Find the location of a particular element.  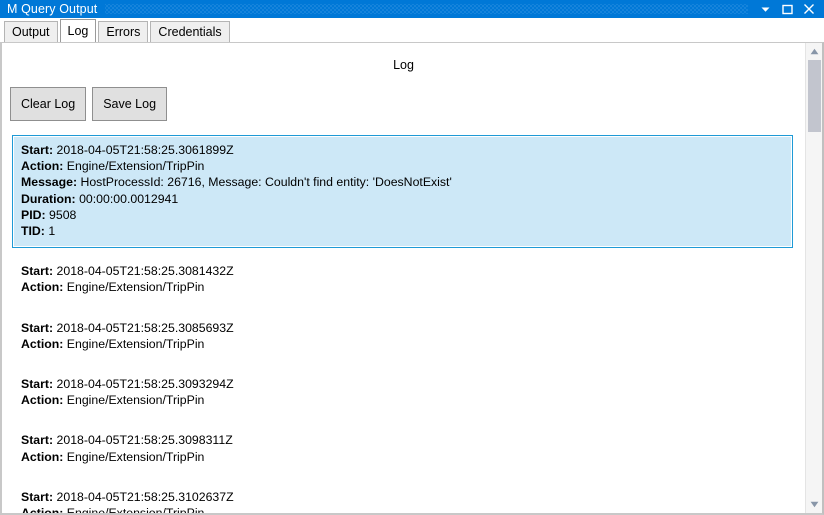

save-log-button: Save Log is located at coordinates (130, 104).